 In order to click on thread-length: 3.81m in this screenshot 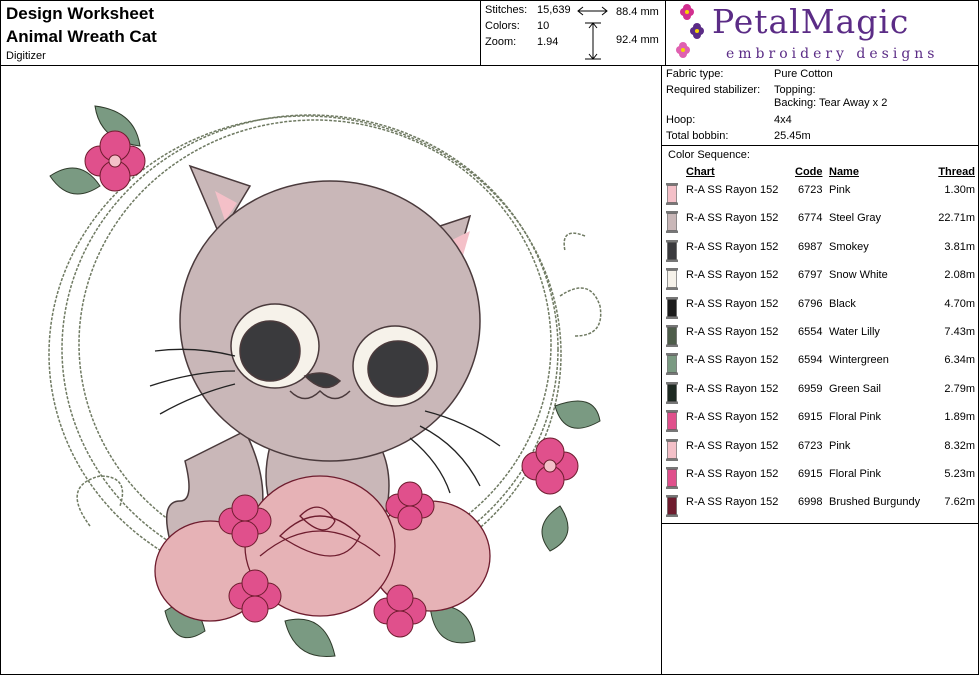, I will do `click(959, 246)`.